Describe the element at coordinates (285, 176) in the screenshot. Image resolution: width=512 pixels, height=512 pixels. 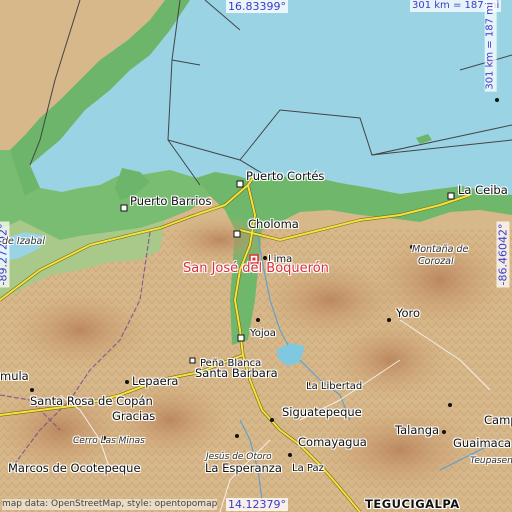
I see `label-puerto-cortes: Puerto Cortés` at that location.